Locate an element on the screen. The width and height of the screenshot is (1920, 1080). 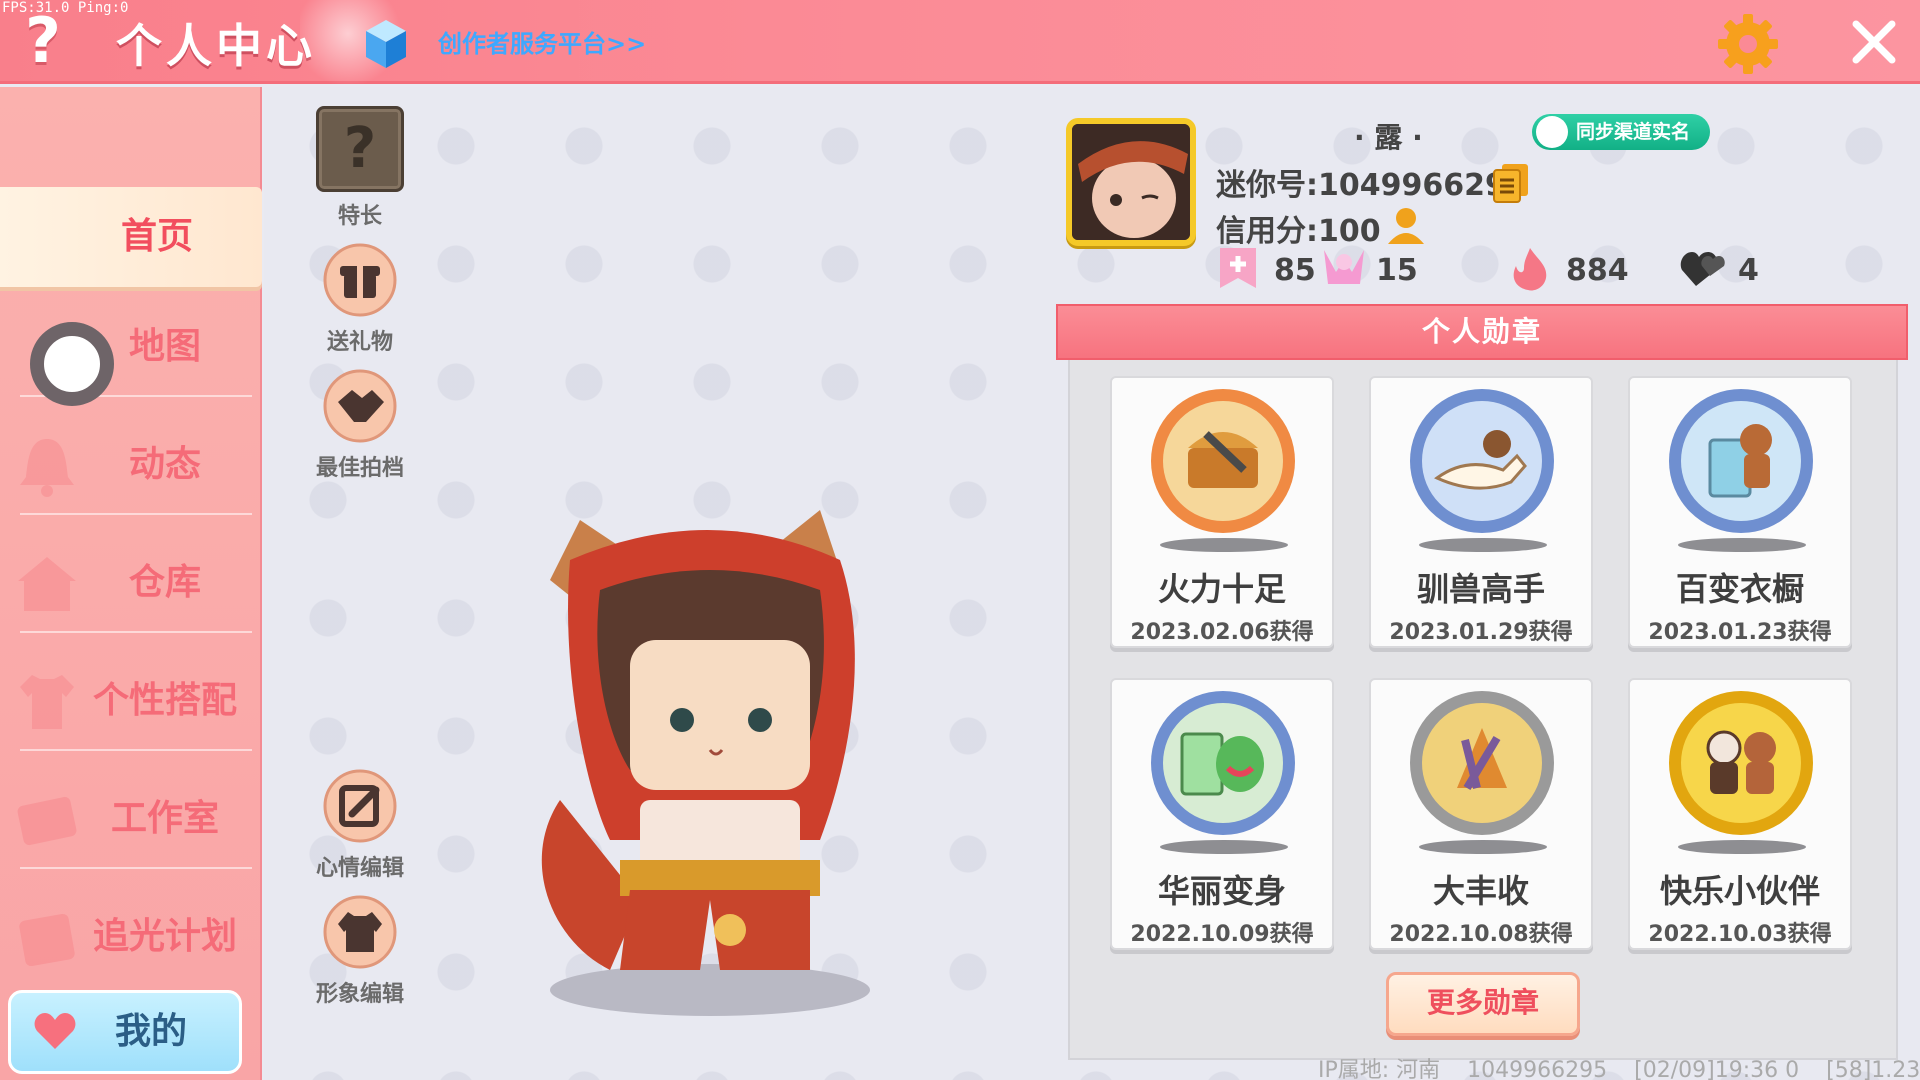
medal-name: 快乐小伙伴 is located at coordinates (1739, 891).